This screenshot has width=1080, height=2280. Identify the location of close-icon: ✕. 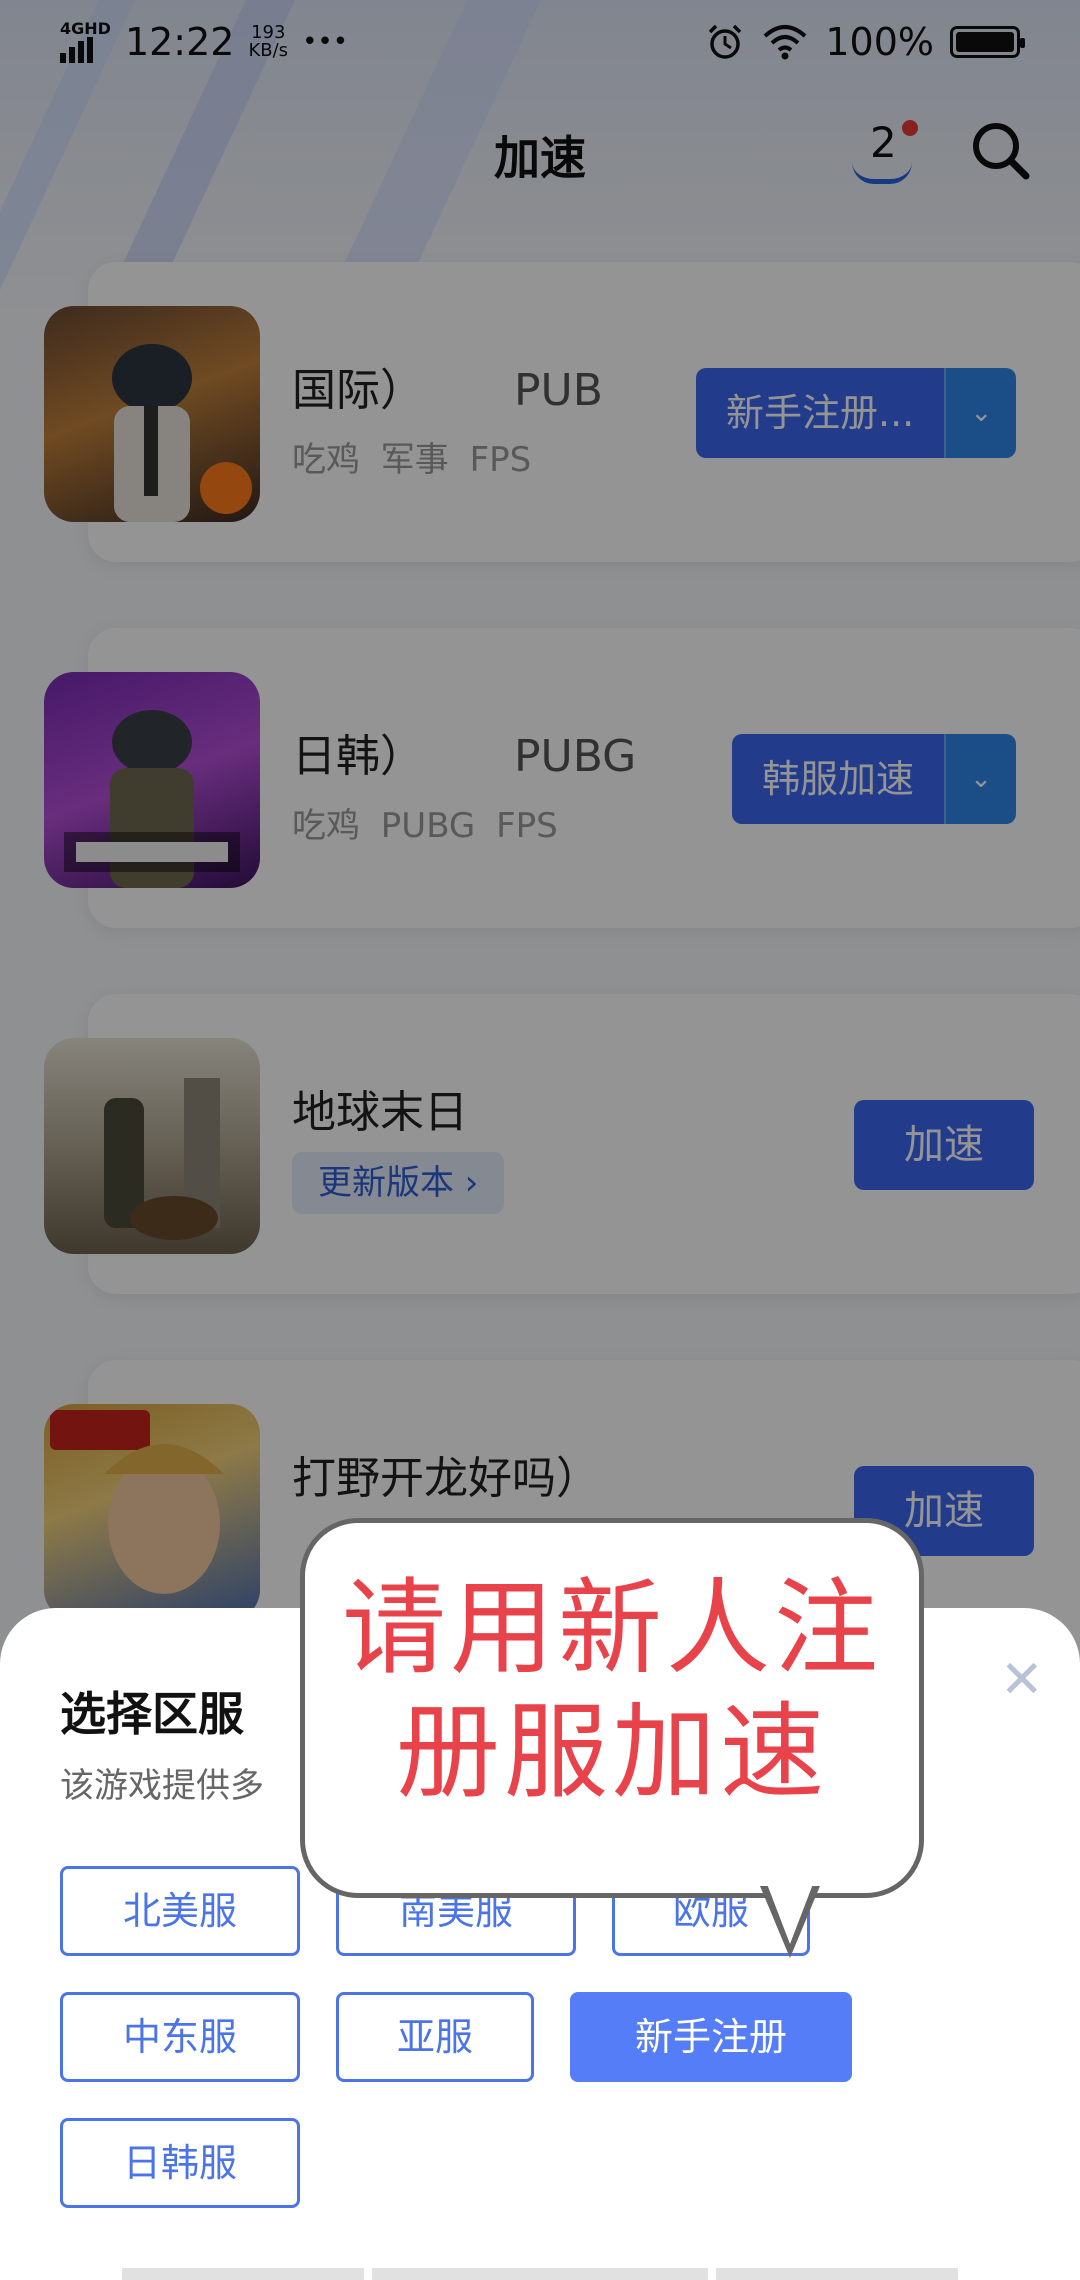
(1022, 1680).